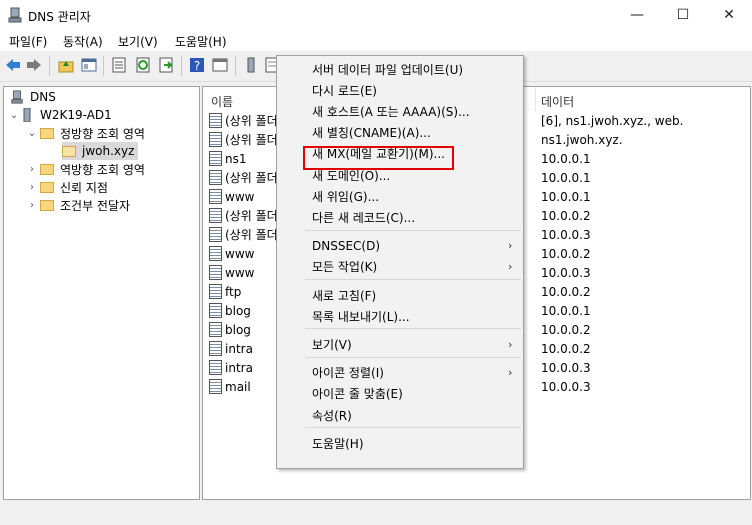  I want to click on close-button: ✕, so click(729, 15).